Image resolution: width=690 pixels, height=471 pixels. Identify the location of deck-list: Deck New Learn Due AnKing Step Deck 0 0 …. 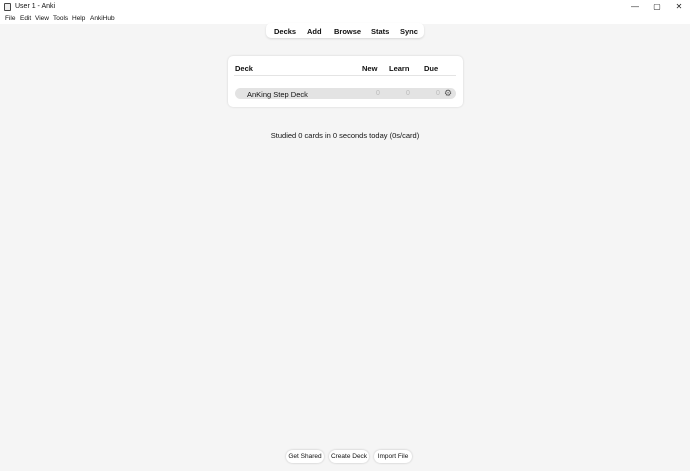
(345, 81).